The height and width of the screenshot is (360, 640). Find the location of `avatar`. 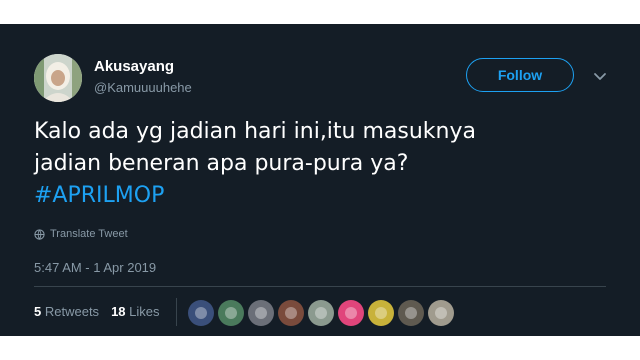

avatar is located at coordinates (58, 78).